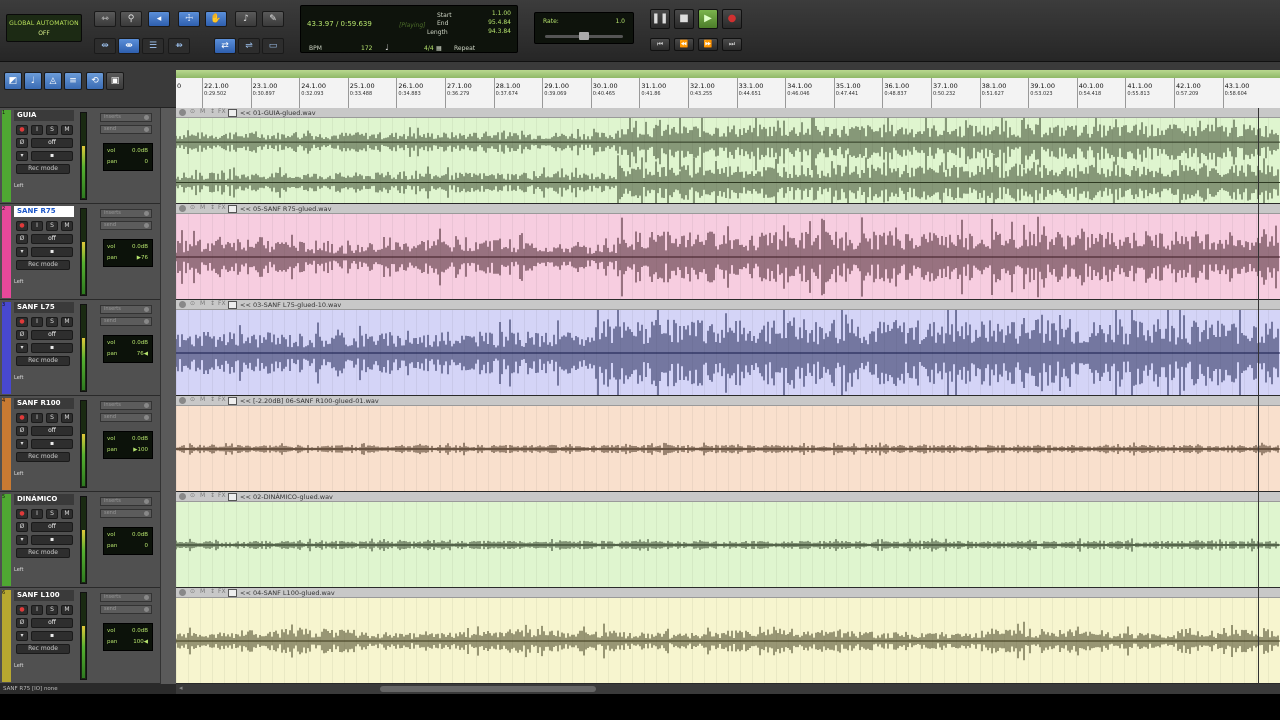 The image size is (1280, 720). What do you see at coordinates (491, 22) in the screenshot?
I see `end-value: 95.4.84` at bounding box center [491, 22].